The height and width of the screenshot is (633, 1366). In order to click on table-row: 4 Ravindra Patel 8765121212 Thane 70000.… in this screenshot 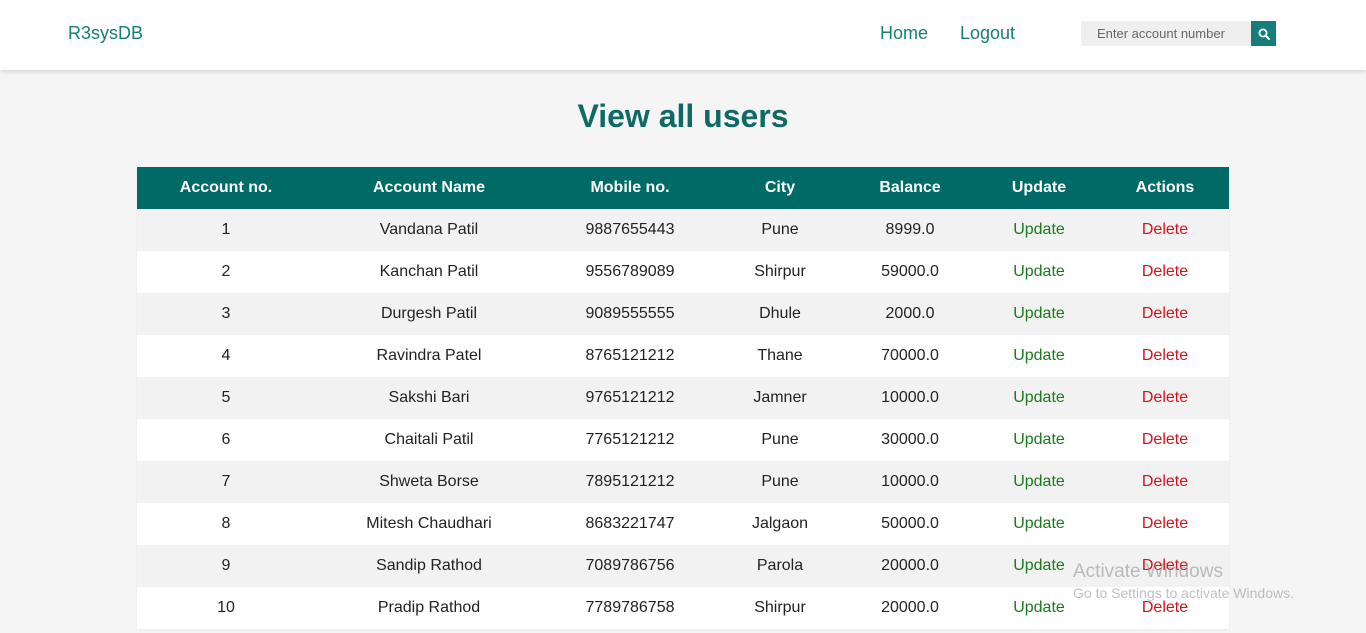, I will do `click(683, 356)`.